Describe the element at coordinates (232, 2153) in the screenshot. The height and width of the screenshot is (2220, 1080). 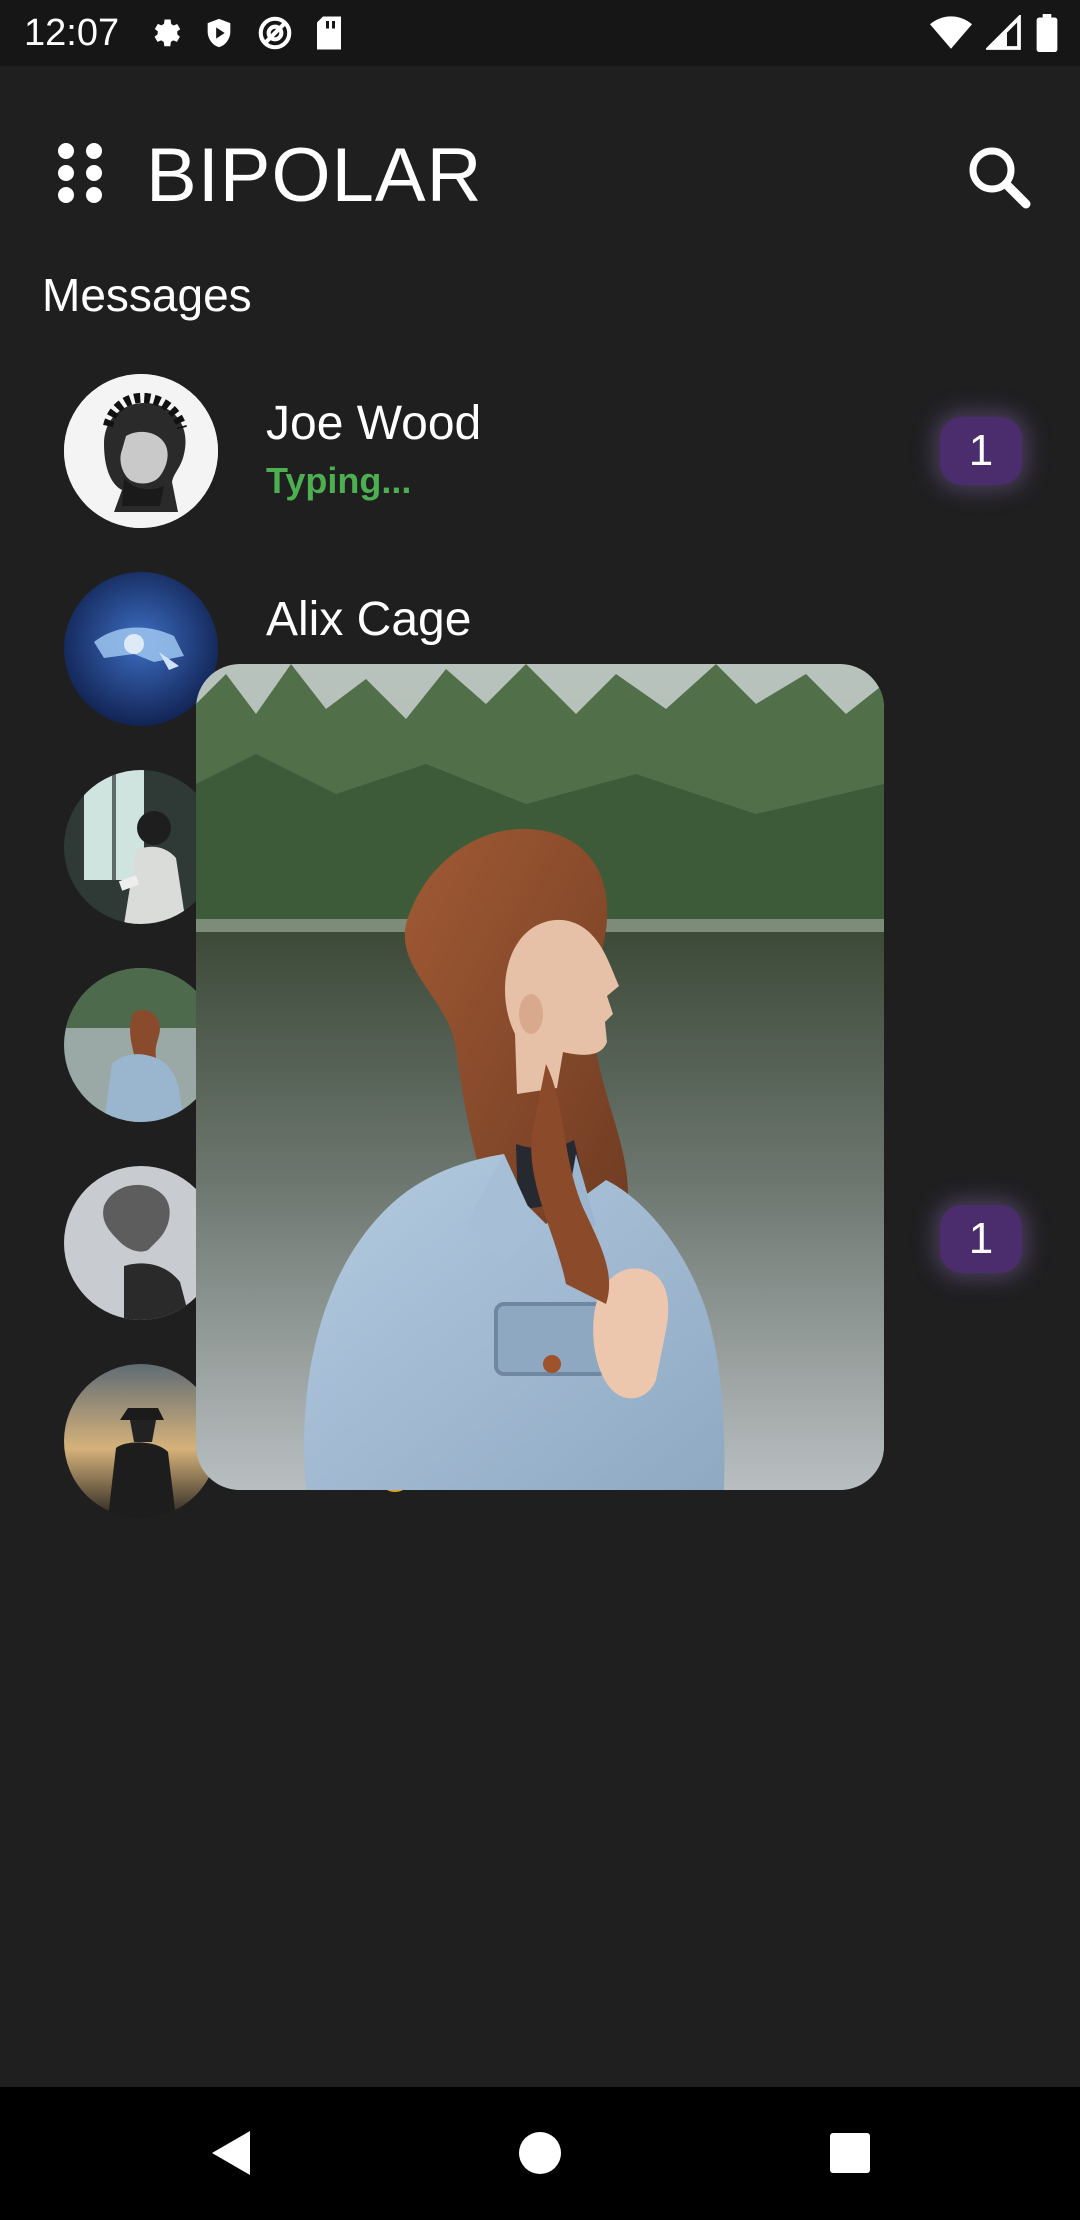
I see `back-icon` at that location.